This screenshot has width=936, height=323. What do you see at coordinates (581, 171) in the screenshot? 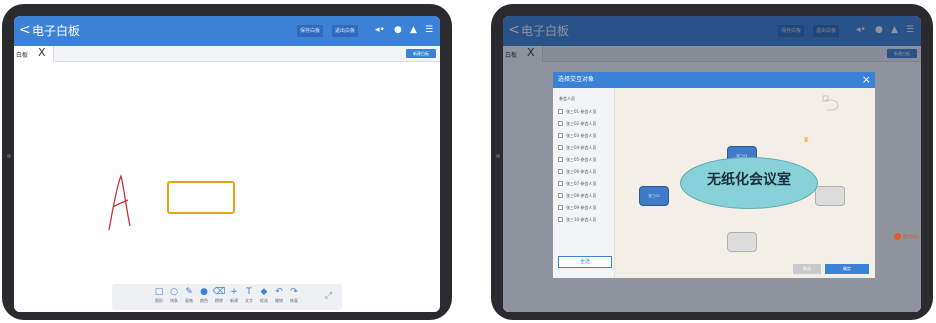
I see `attendee-label: 张三06·参会人员` at bounding box center [581, 171].